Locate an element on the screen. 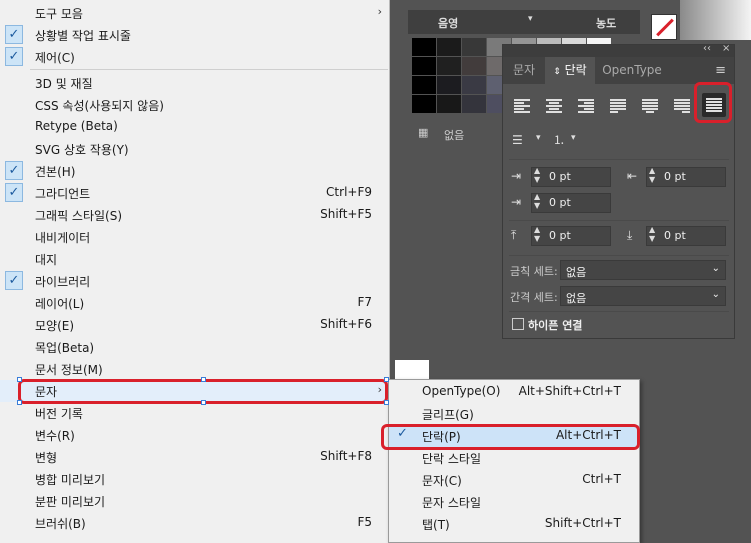 The image size is (751, 543). mojikumi-value: 없음 is located at coordinates (576, 298).